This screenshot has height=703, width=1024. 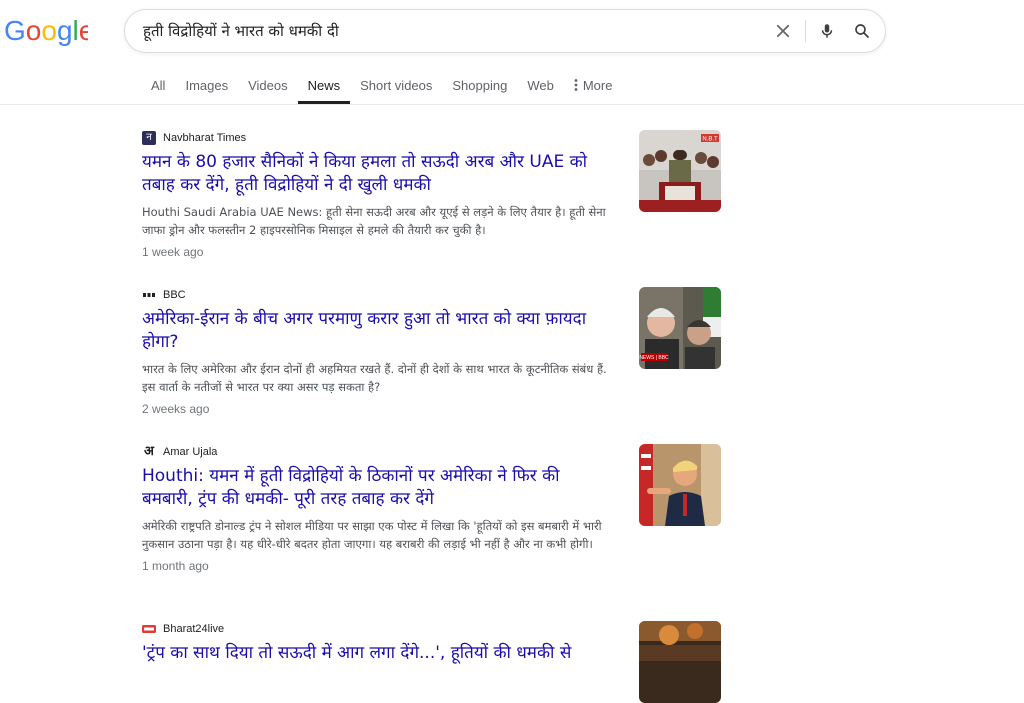 I want to click on result-source: Bharat24live, so click(x=432, y=629).